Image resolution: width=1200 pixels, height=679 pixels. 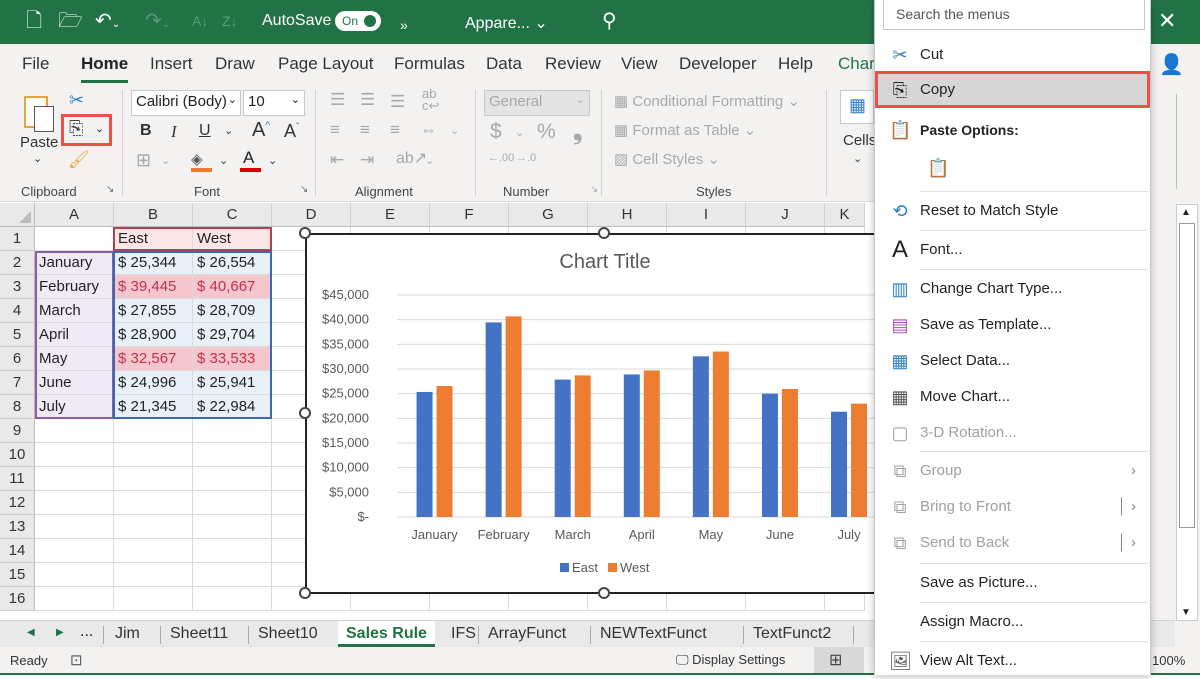 I want to click on row-header: 6, so click(x=17, y=359).